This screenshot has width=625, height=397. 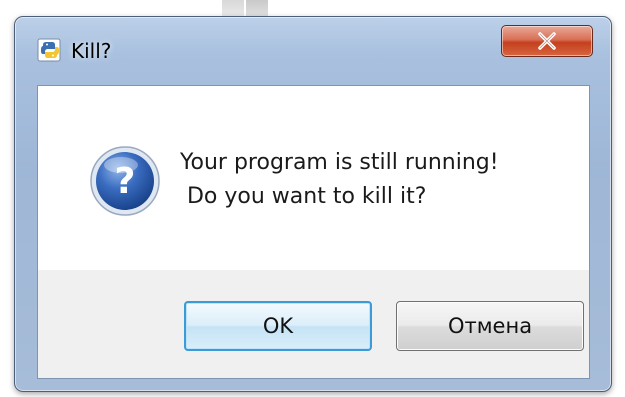 I want to click on close-button, so click(x=547, y=41).